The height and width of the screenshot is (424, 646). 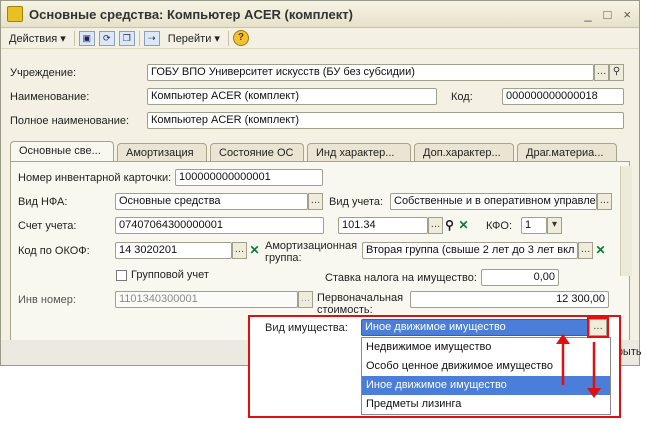 I want to click on card-number-field: 100000000000001, so click(x=249, y=177).